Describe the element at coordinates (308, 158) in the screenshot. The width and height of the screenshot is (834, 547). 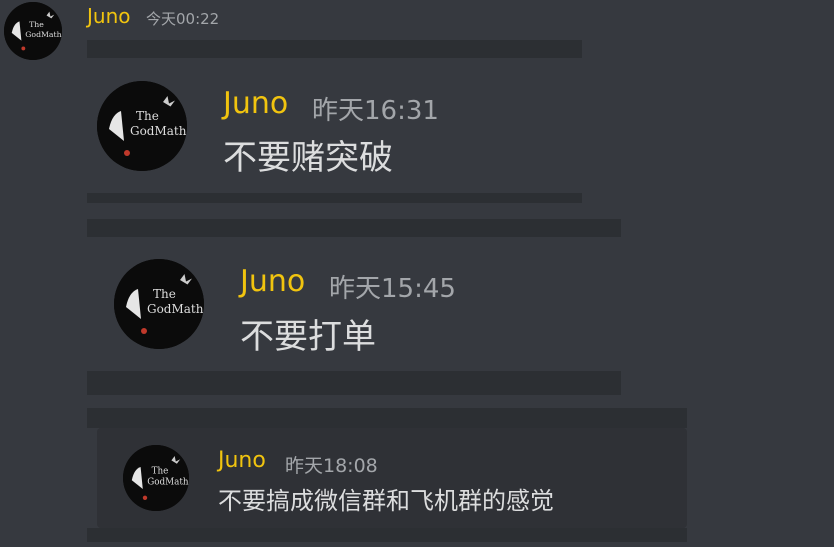
I see `embed-1-message: 不要赌突破` at that location.